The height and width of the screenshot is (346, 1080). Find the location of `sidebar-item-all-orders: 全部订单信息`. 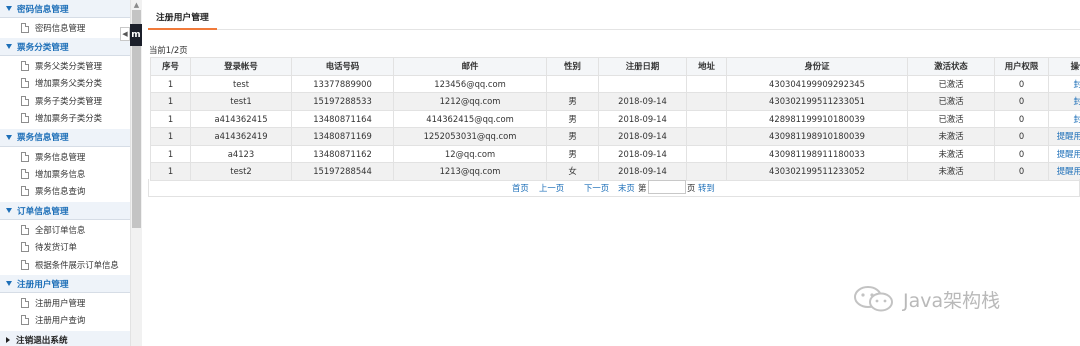

sidebar-item-all-orders: 全部订单信息 is located at coordinates (65, 229).